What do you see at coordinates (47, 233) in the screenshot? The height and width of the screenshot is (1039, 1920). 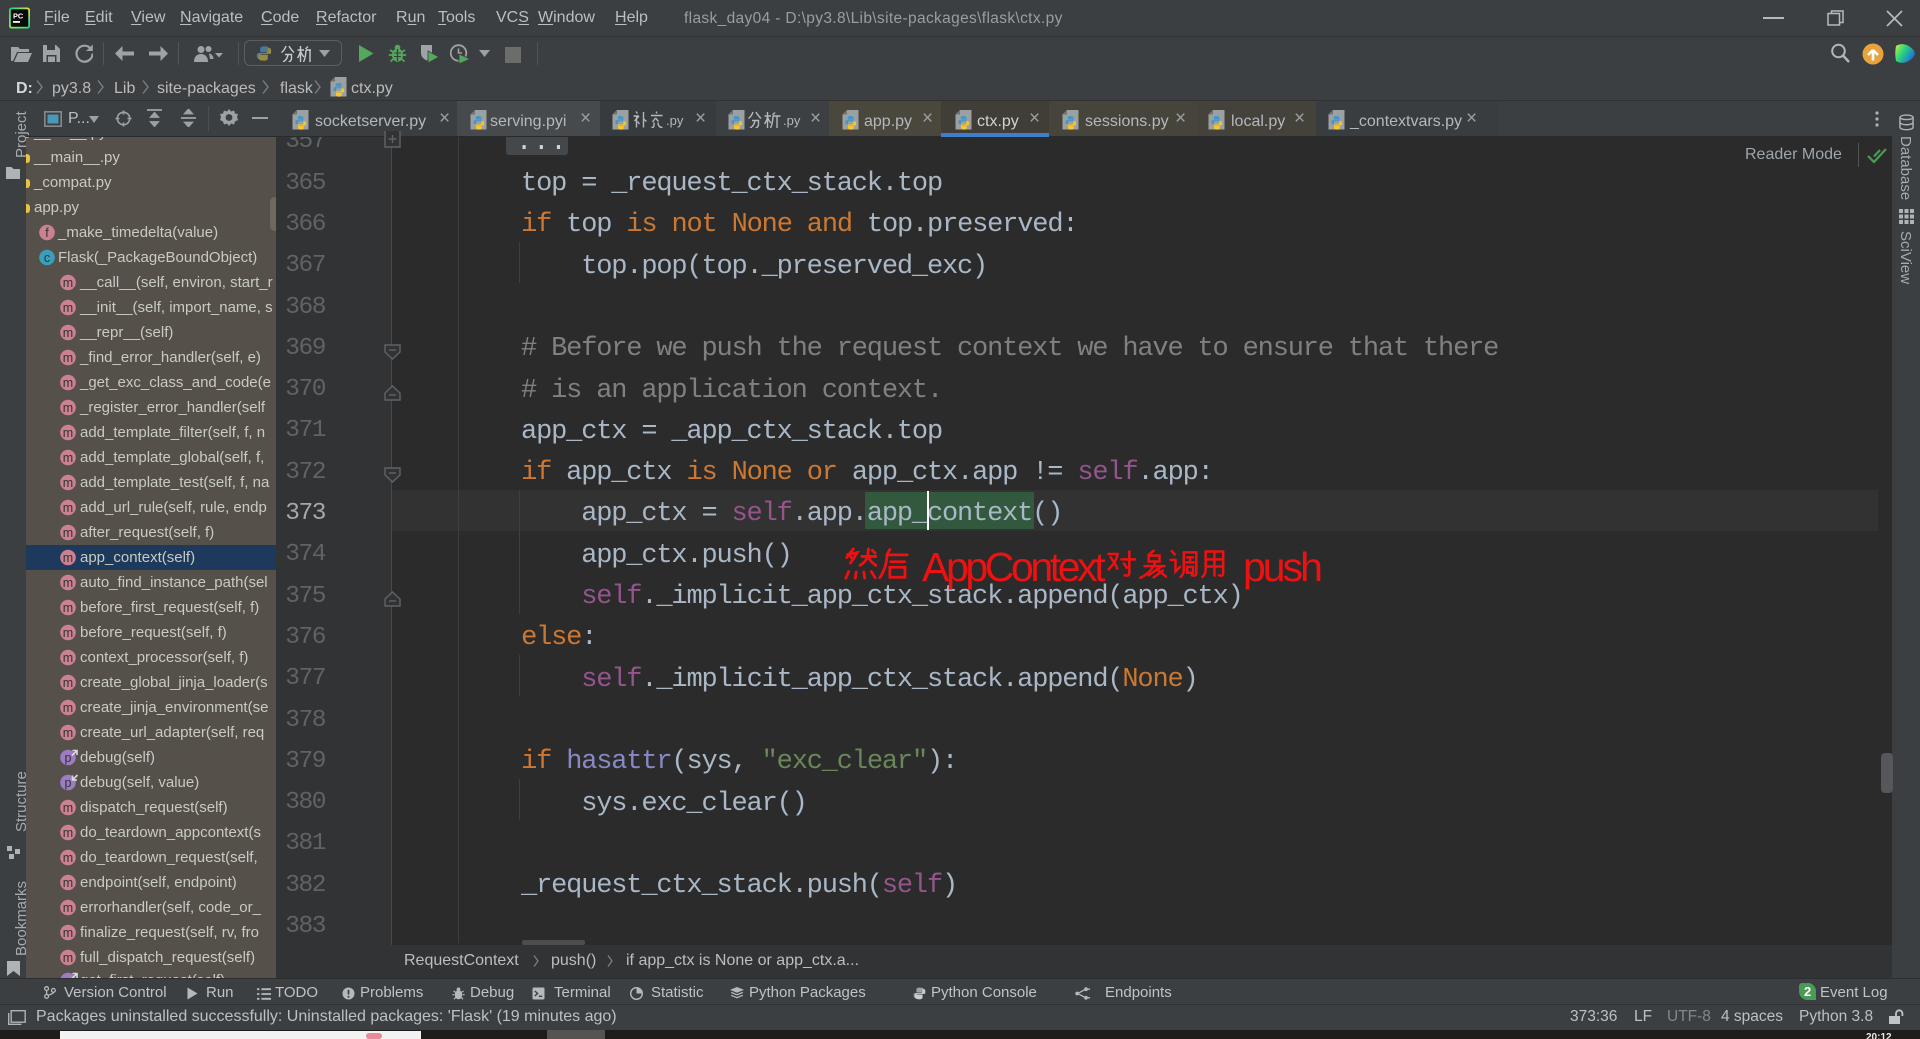 I see `svg-text: f` at bounding box center [47, 233].